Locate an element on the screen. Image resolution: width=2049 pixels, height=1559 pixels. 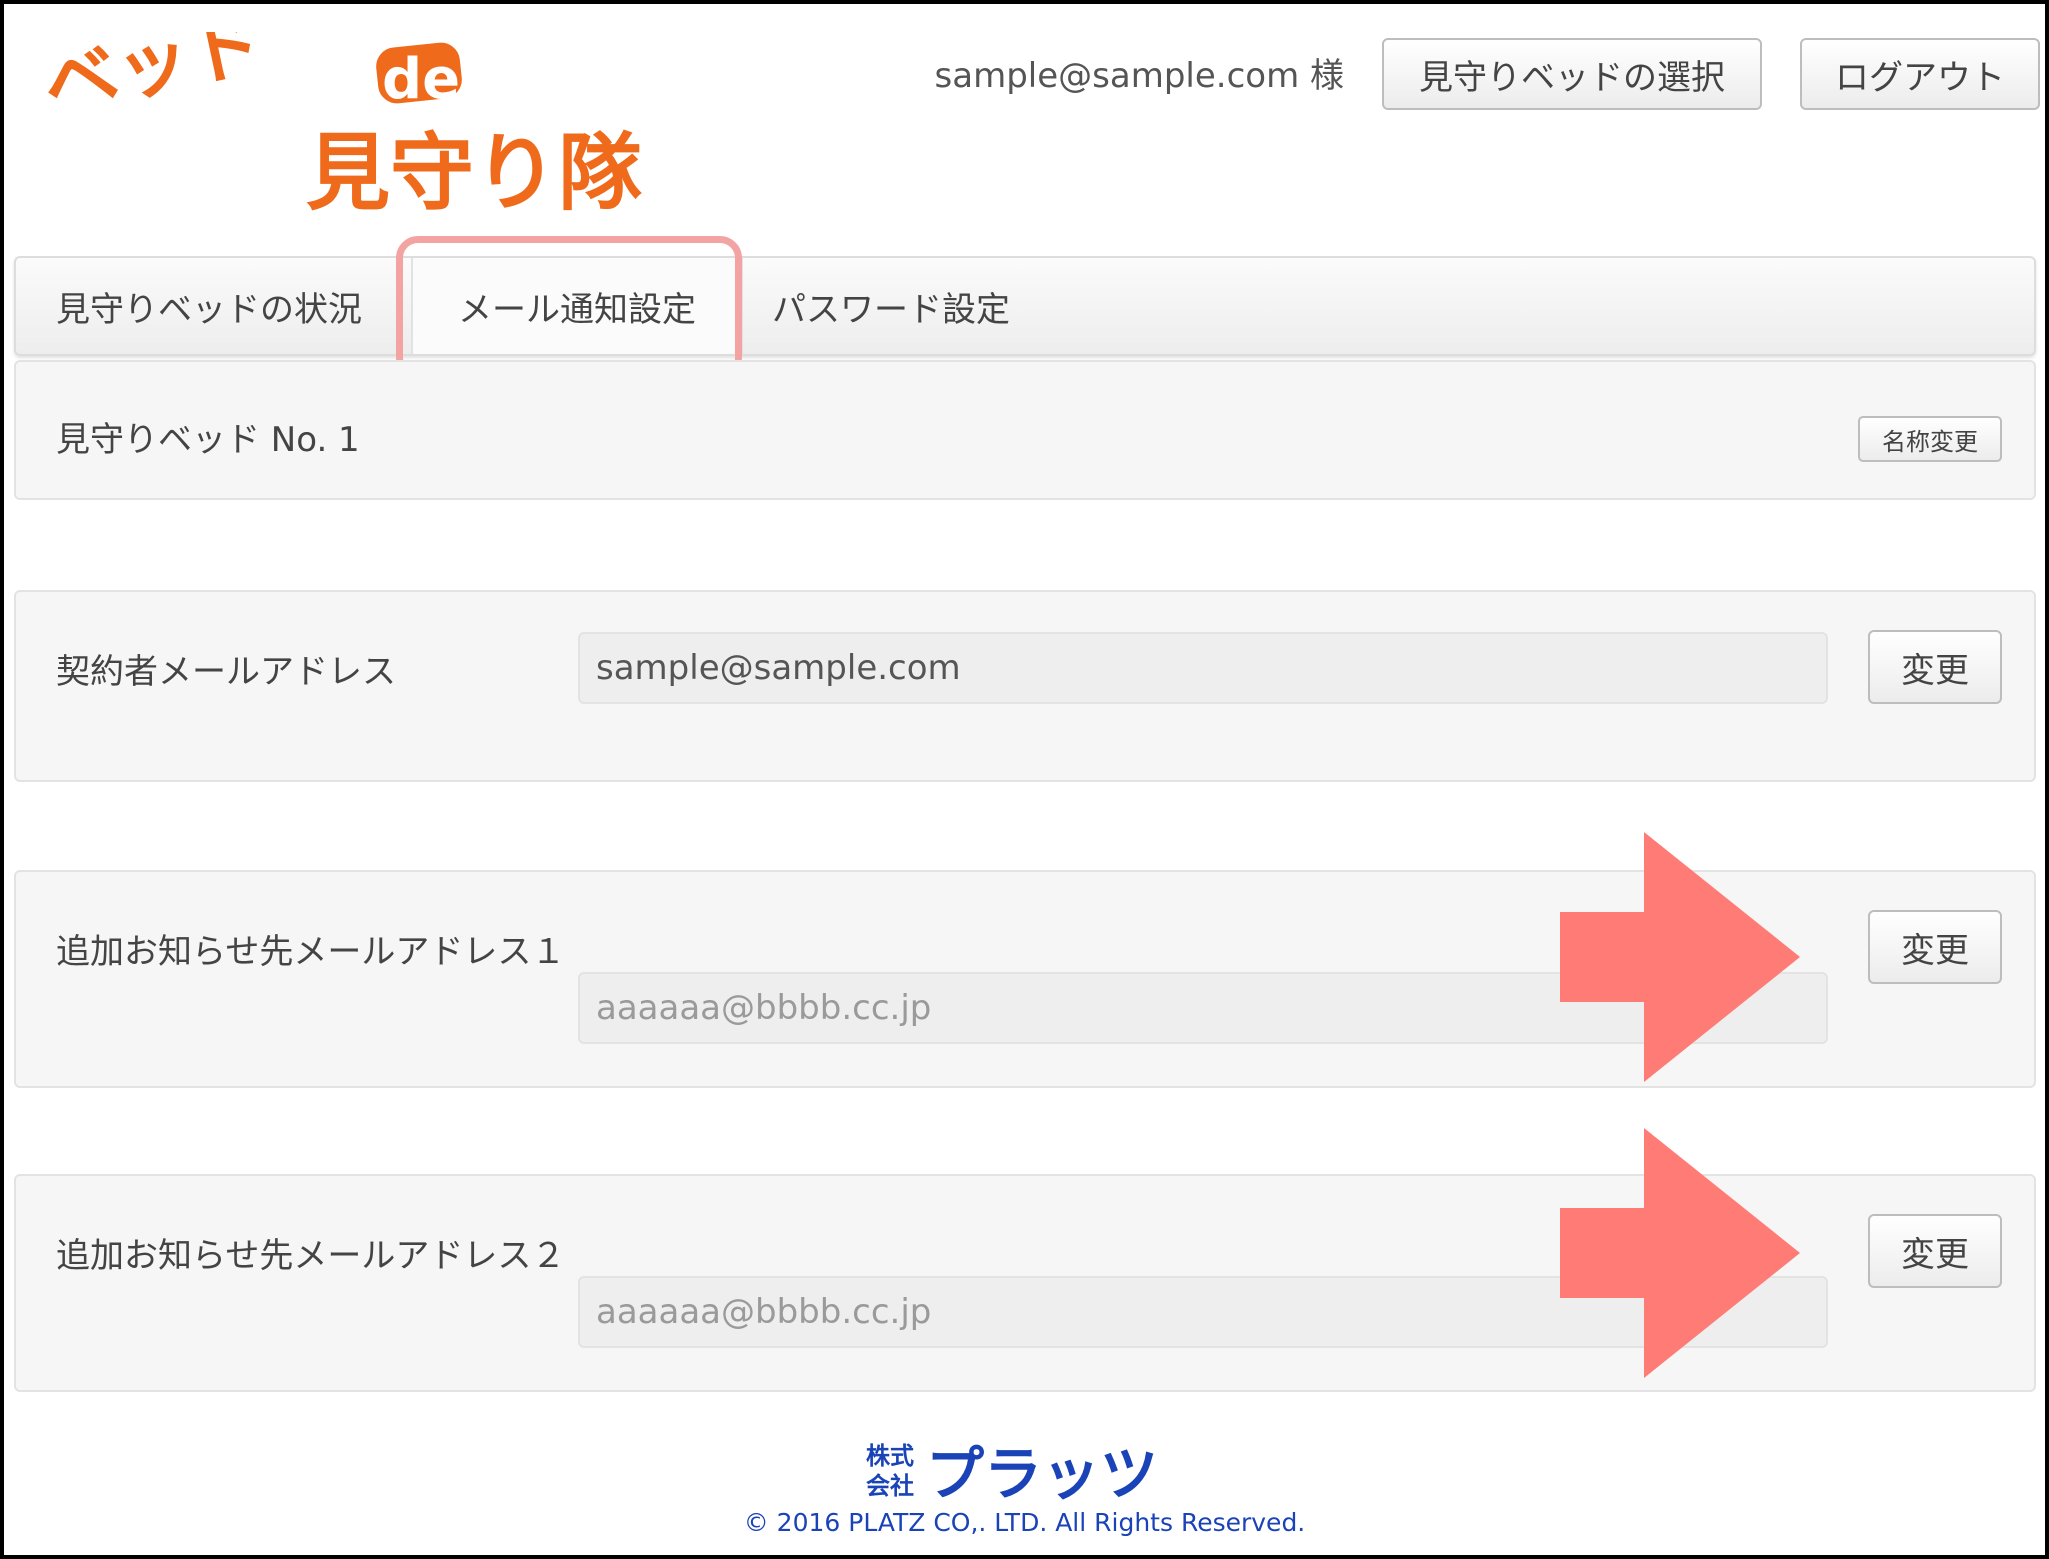
contract-email-label: 契約者メールアドレス is located at coordinates (226, 672).